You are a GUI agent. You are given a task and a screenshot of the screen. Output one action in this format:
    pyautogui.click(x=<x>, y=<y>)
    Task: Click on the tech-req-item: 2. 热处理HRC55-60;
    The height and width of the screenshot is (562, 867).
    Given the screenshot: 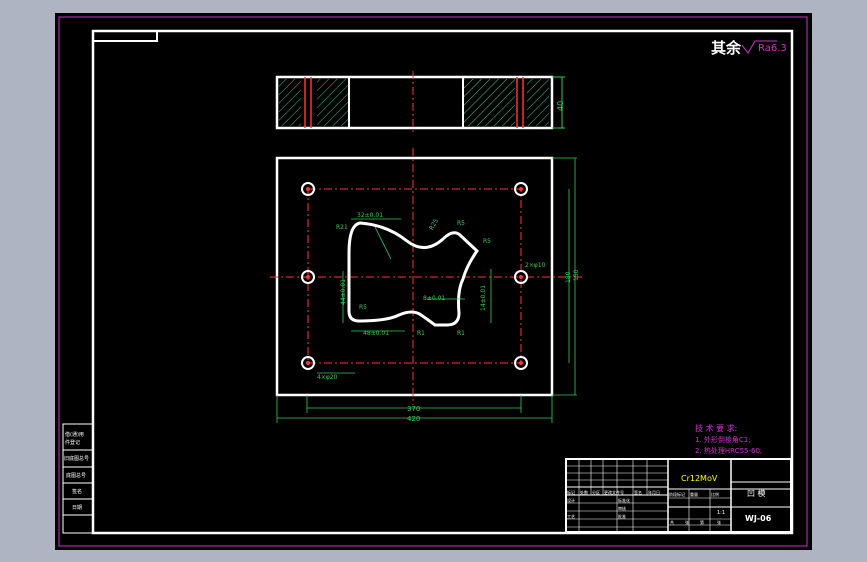 What is the action you would take?
    pyautogui.click(x=728, y=450)
    